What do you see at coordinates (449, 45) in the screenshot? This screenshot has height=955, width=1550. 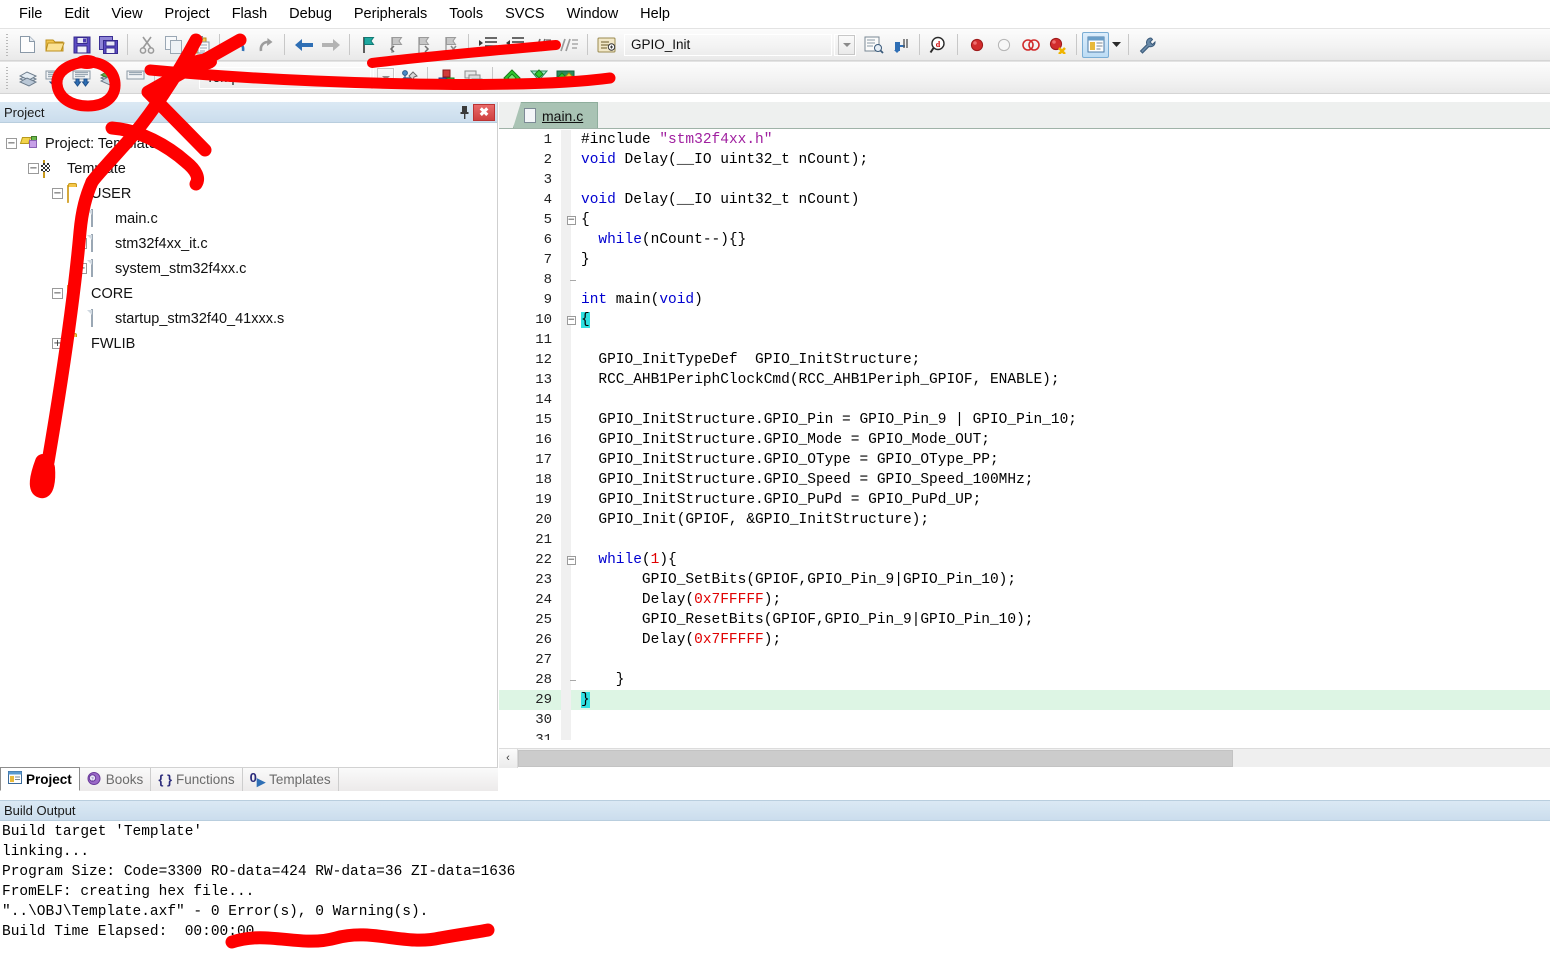 I see `bookmark-clear-icon` at bounding box center [449, 45].